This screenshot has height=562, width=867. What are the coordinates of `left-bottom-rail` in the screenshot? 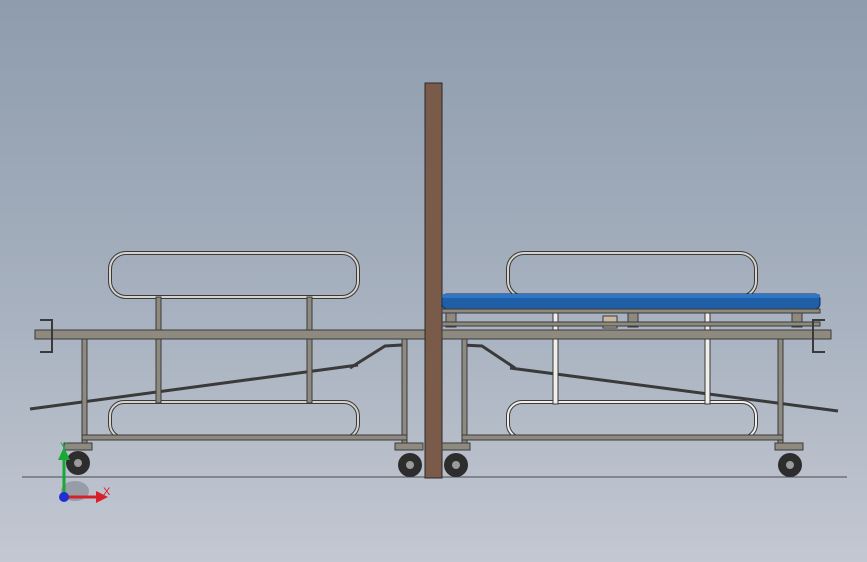 It's located at (234, 420).